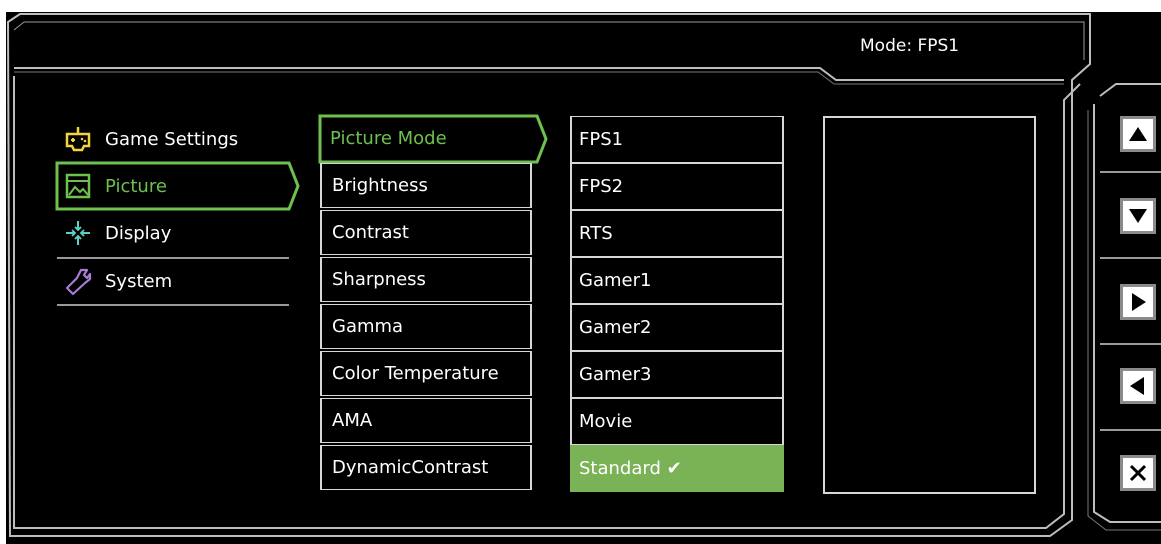  I want to click on arrow-left-icon, so click(1137, 386).